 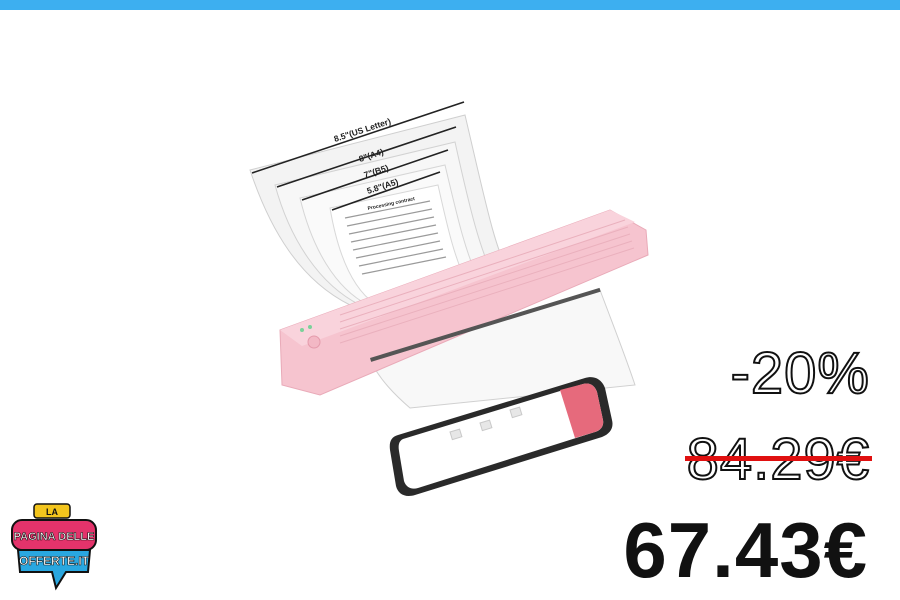 I want to click on logo-line-2: PAGINA DELLE, so click(x=54, y=537).